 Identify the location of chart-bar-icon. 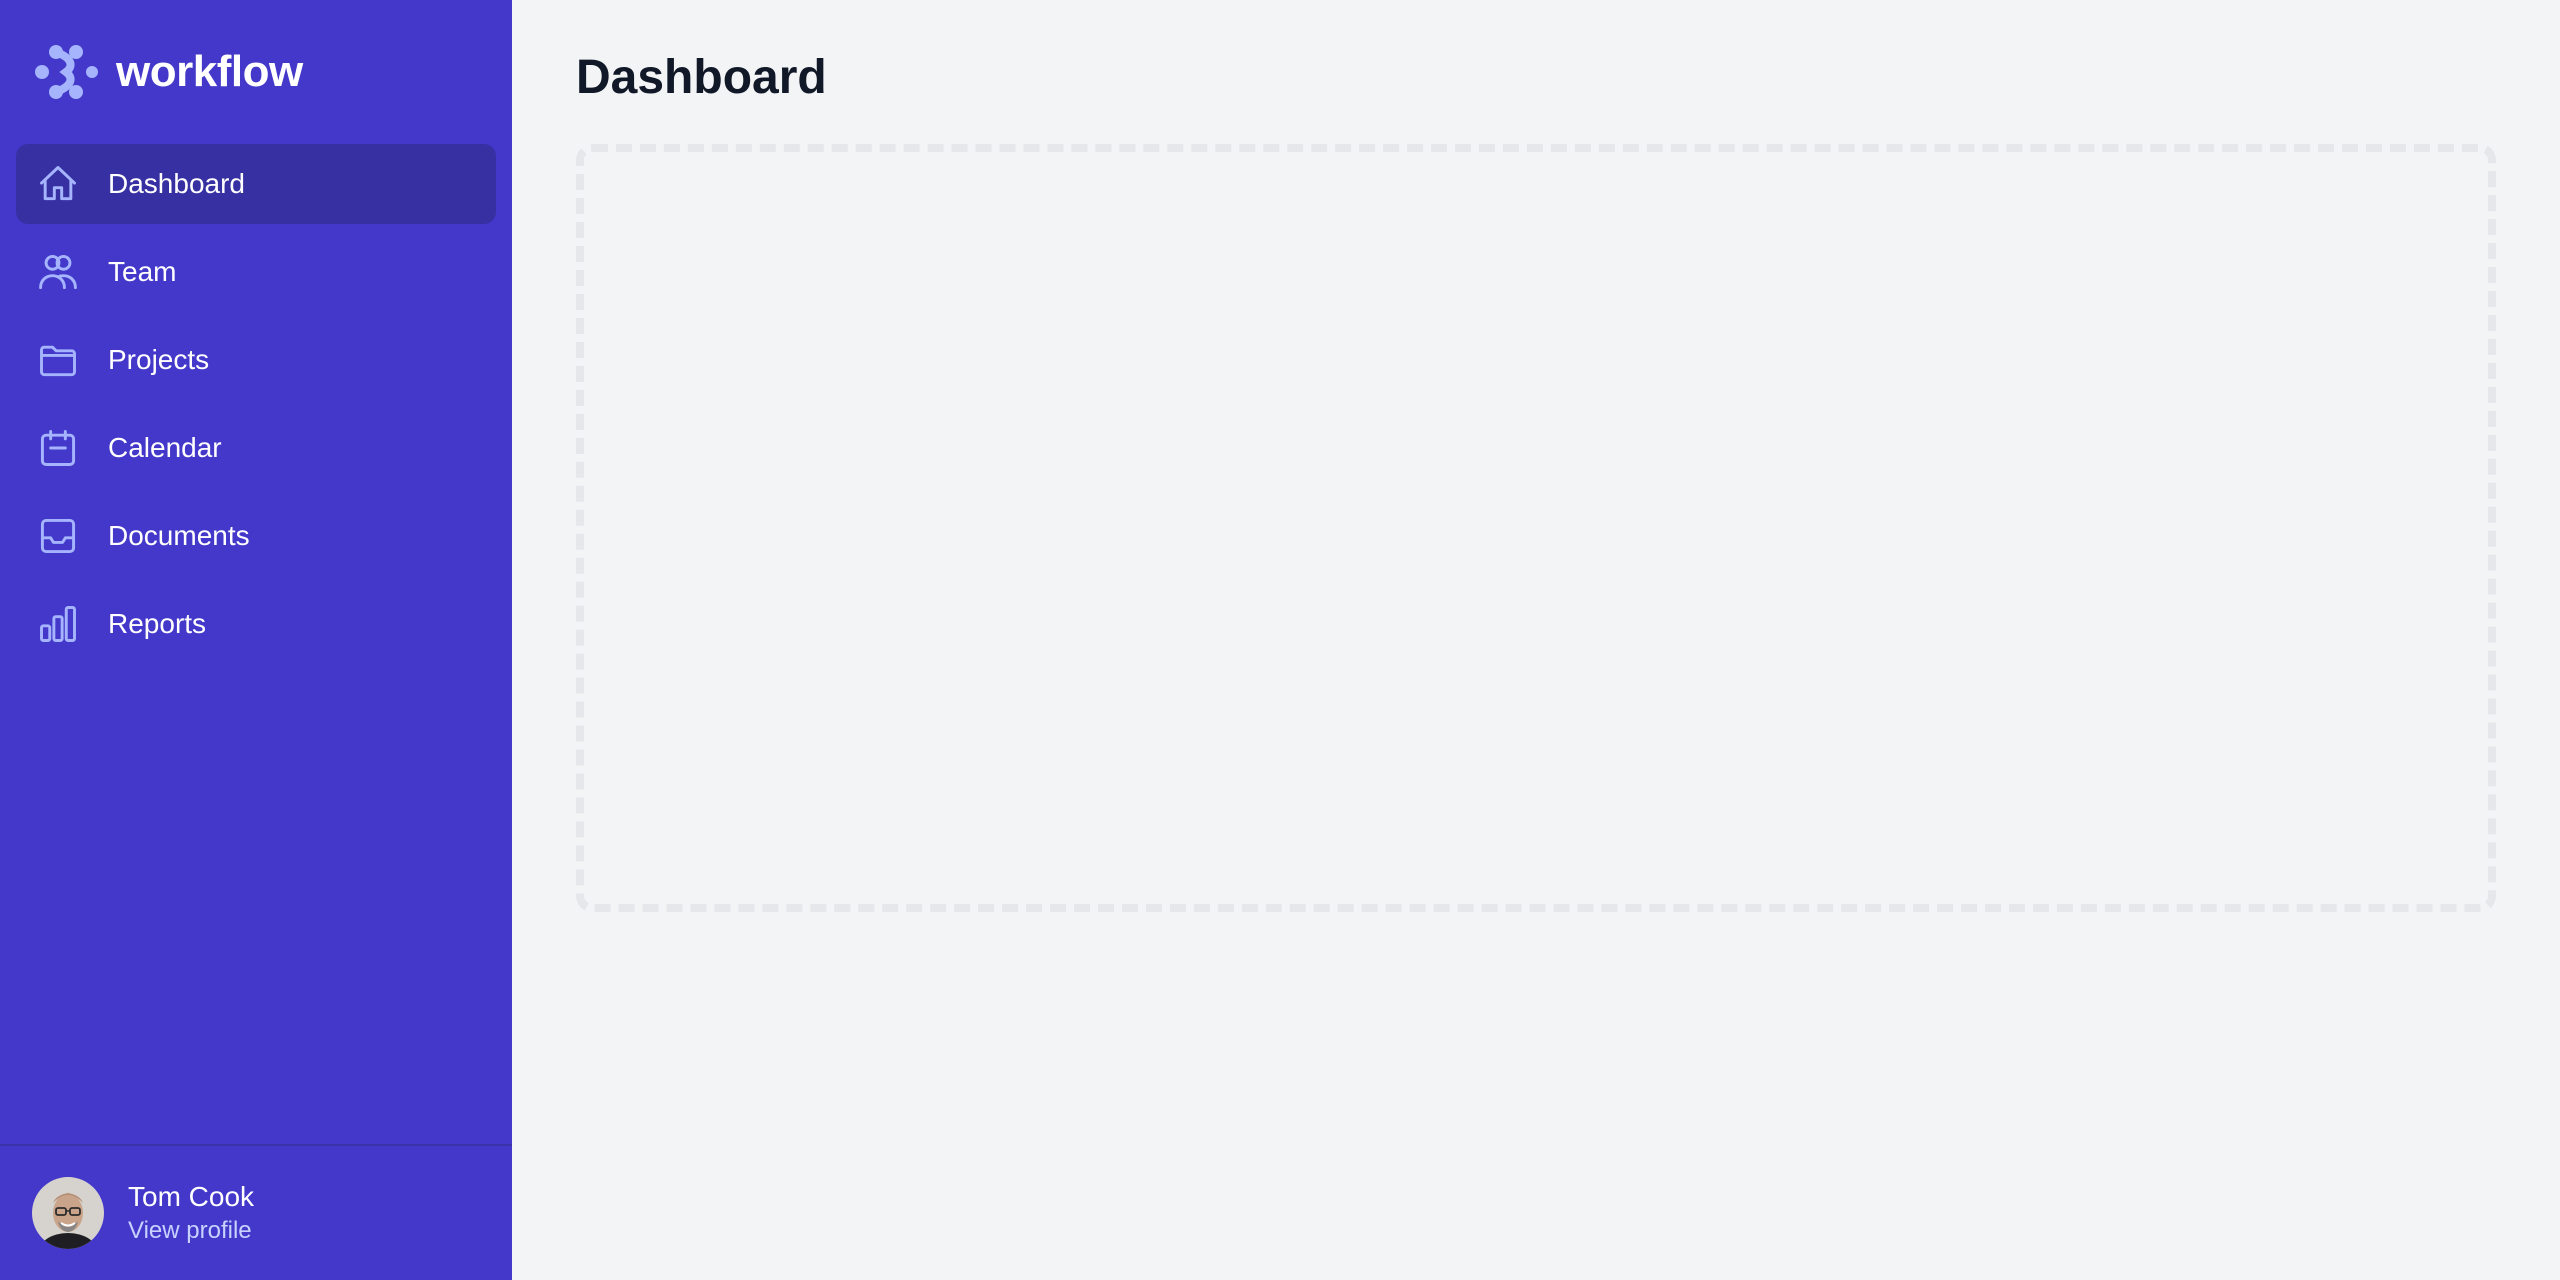
(58, 624).